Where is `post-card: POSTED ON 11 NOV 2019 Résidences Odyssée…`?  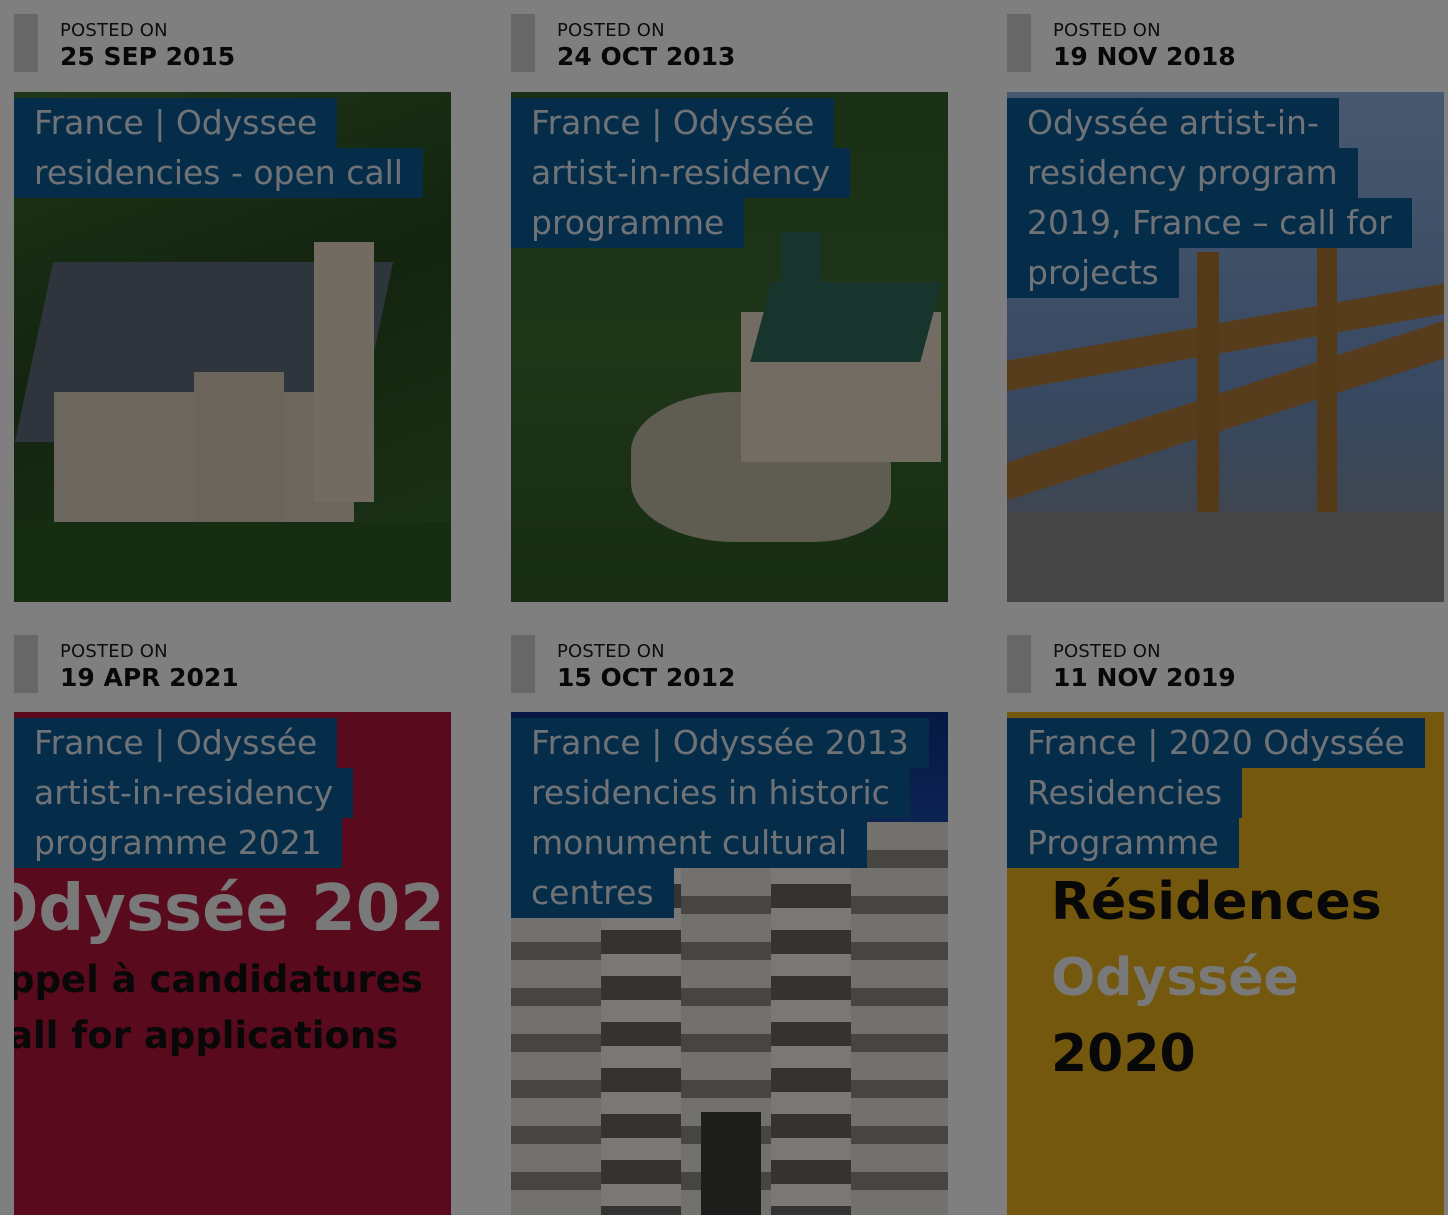
post-card: POSTED ON 11 NOV 2019 Résidences Odyssée… is located at coordinates (1225, 918).